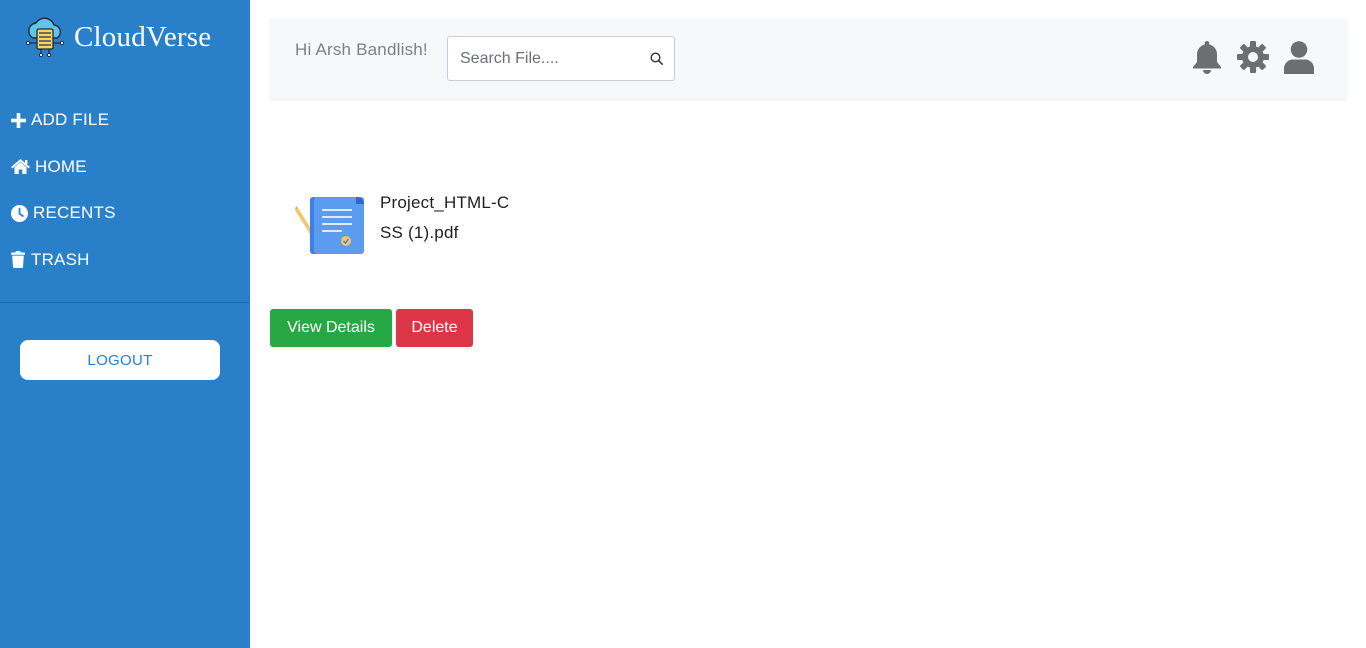 The image size is (1366, 648). Describe the element at coordinates (74, 212) in the screenshot. I see `sidebar-item-label: RECENTS` at that location.